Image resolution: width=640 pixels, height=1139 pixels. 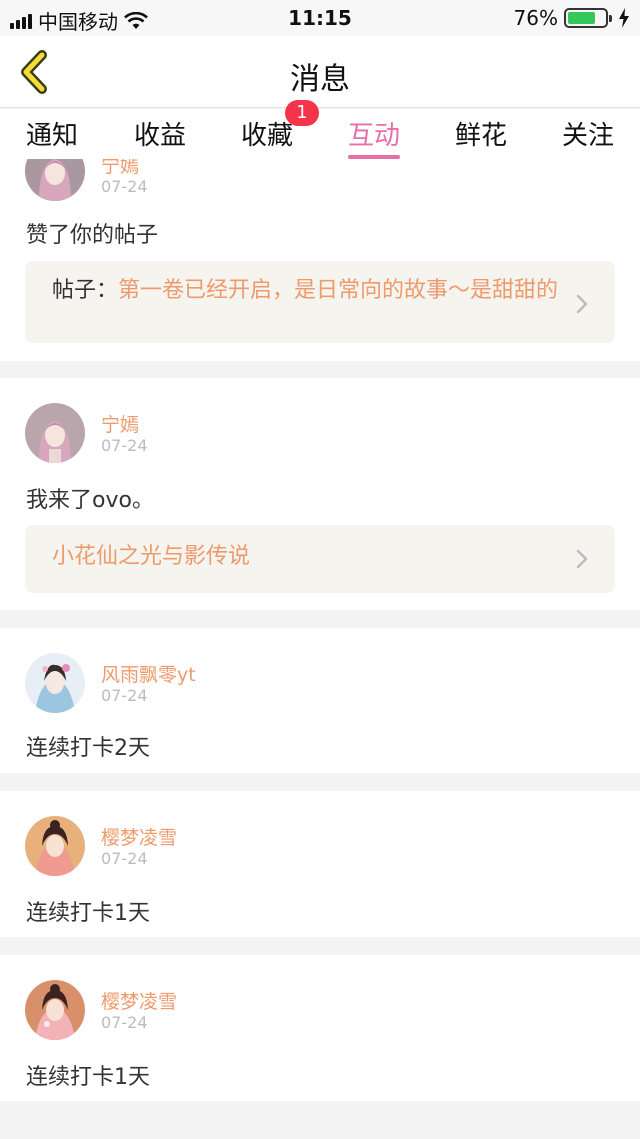 I want to click on tab-label: 收藏, so click(x=267, y=136).